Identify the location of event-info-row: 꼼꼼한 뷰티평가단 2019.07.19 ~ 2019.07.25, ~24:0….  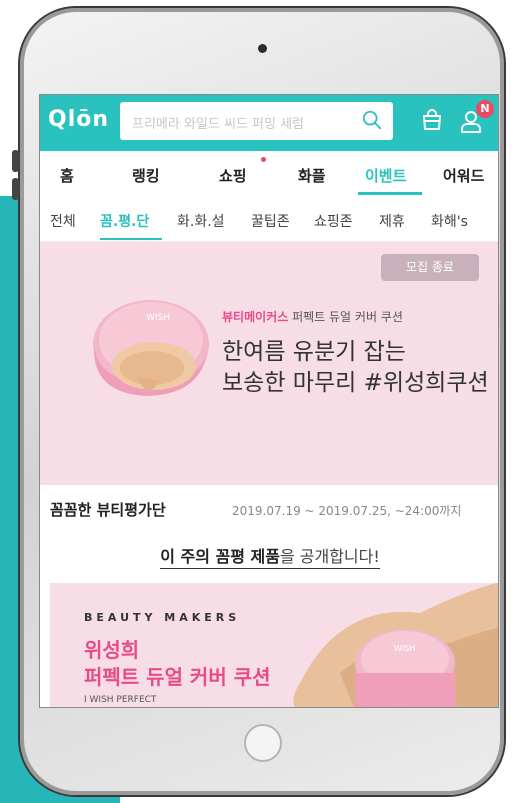
(269, 507).